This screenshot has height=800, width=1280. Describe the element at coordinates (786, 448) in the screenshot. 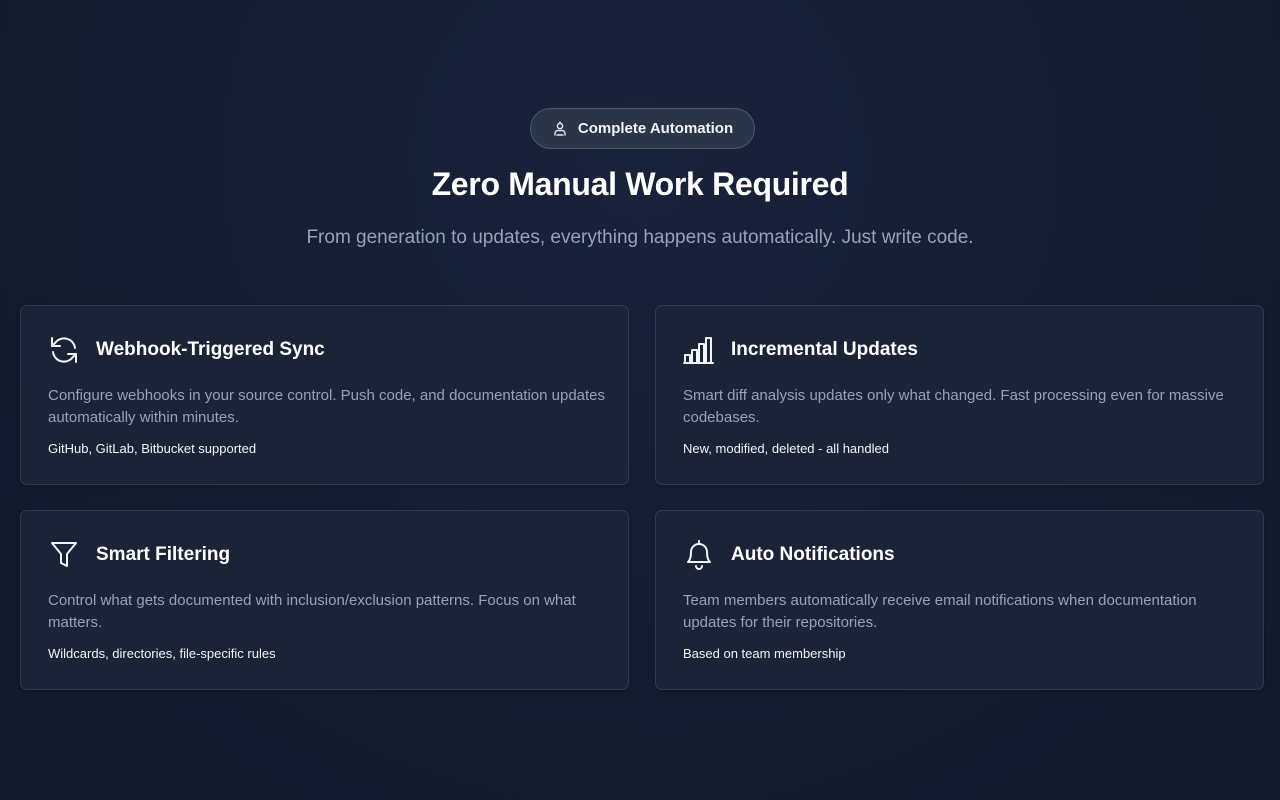

I see `card-note: New, modified, deleted - all handled` at that location.